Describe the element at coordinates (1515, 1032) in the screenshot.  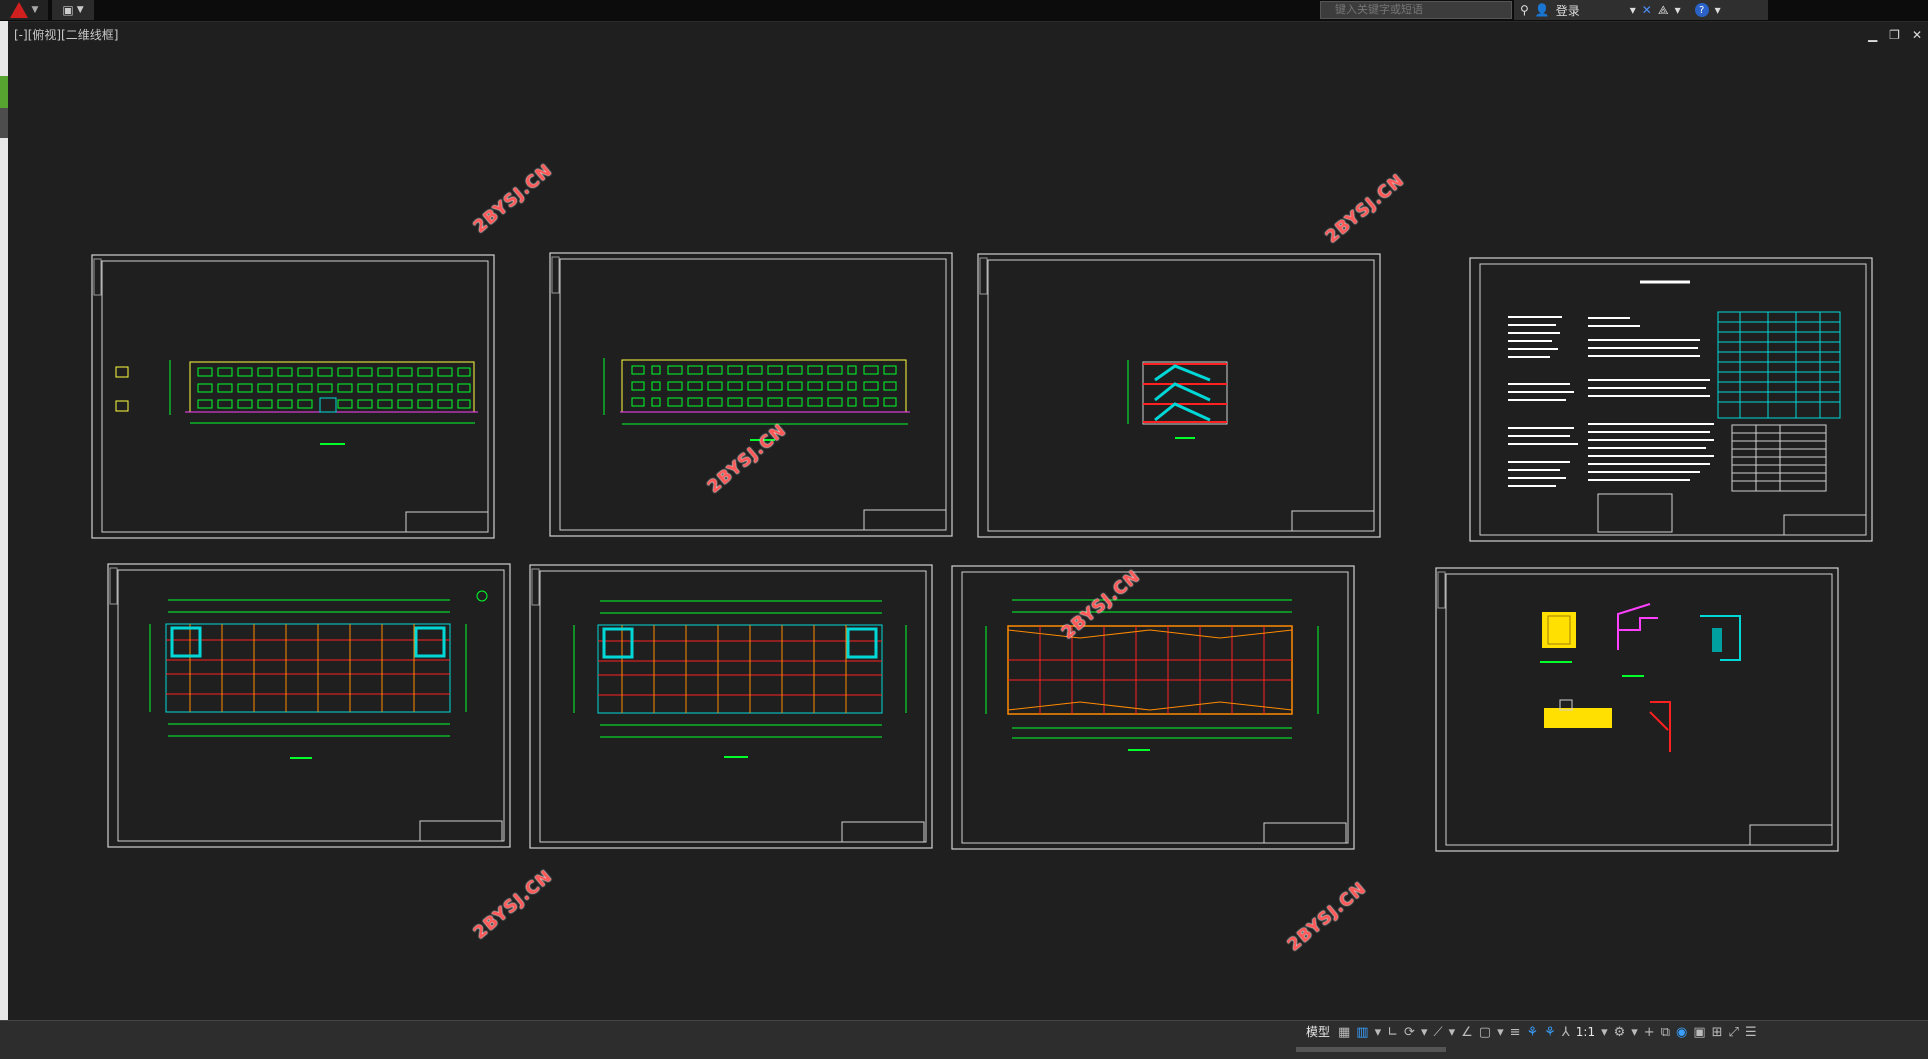
I see `lineweight-icon: ≡` at that location.